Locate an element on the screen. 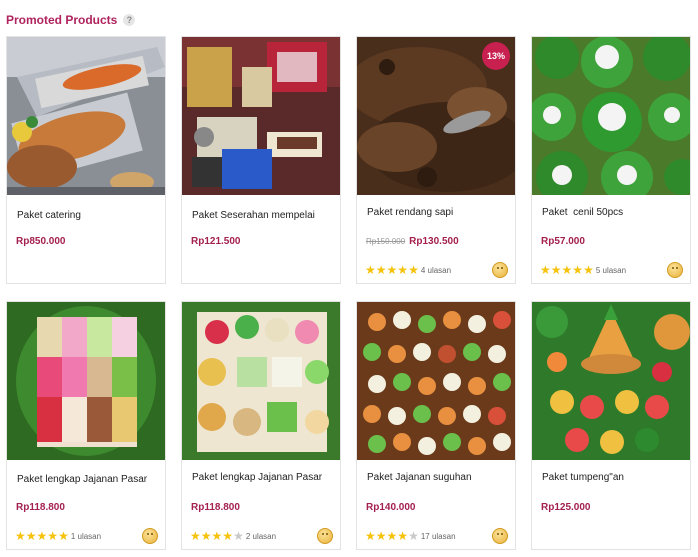 The width and height of the screenshot is (698, 557). rating: ★ ★ ★ ★ ★ 1 ulasan is located at coordinates (58, 536).